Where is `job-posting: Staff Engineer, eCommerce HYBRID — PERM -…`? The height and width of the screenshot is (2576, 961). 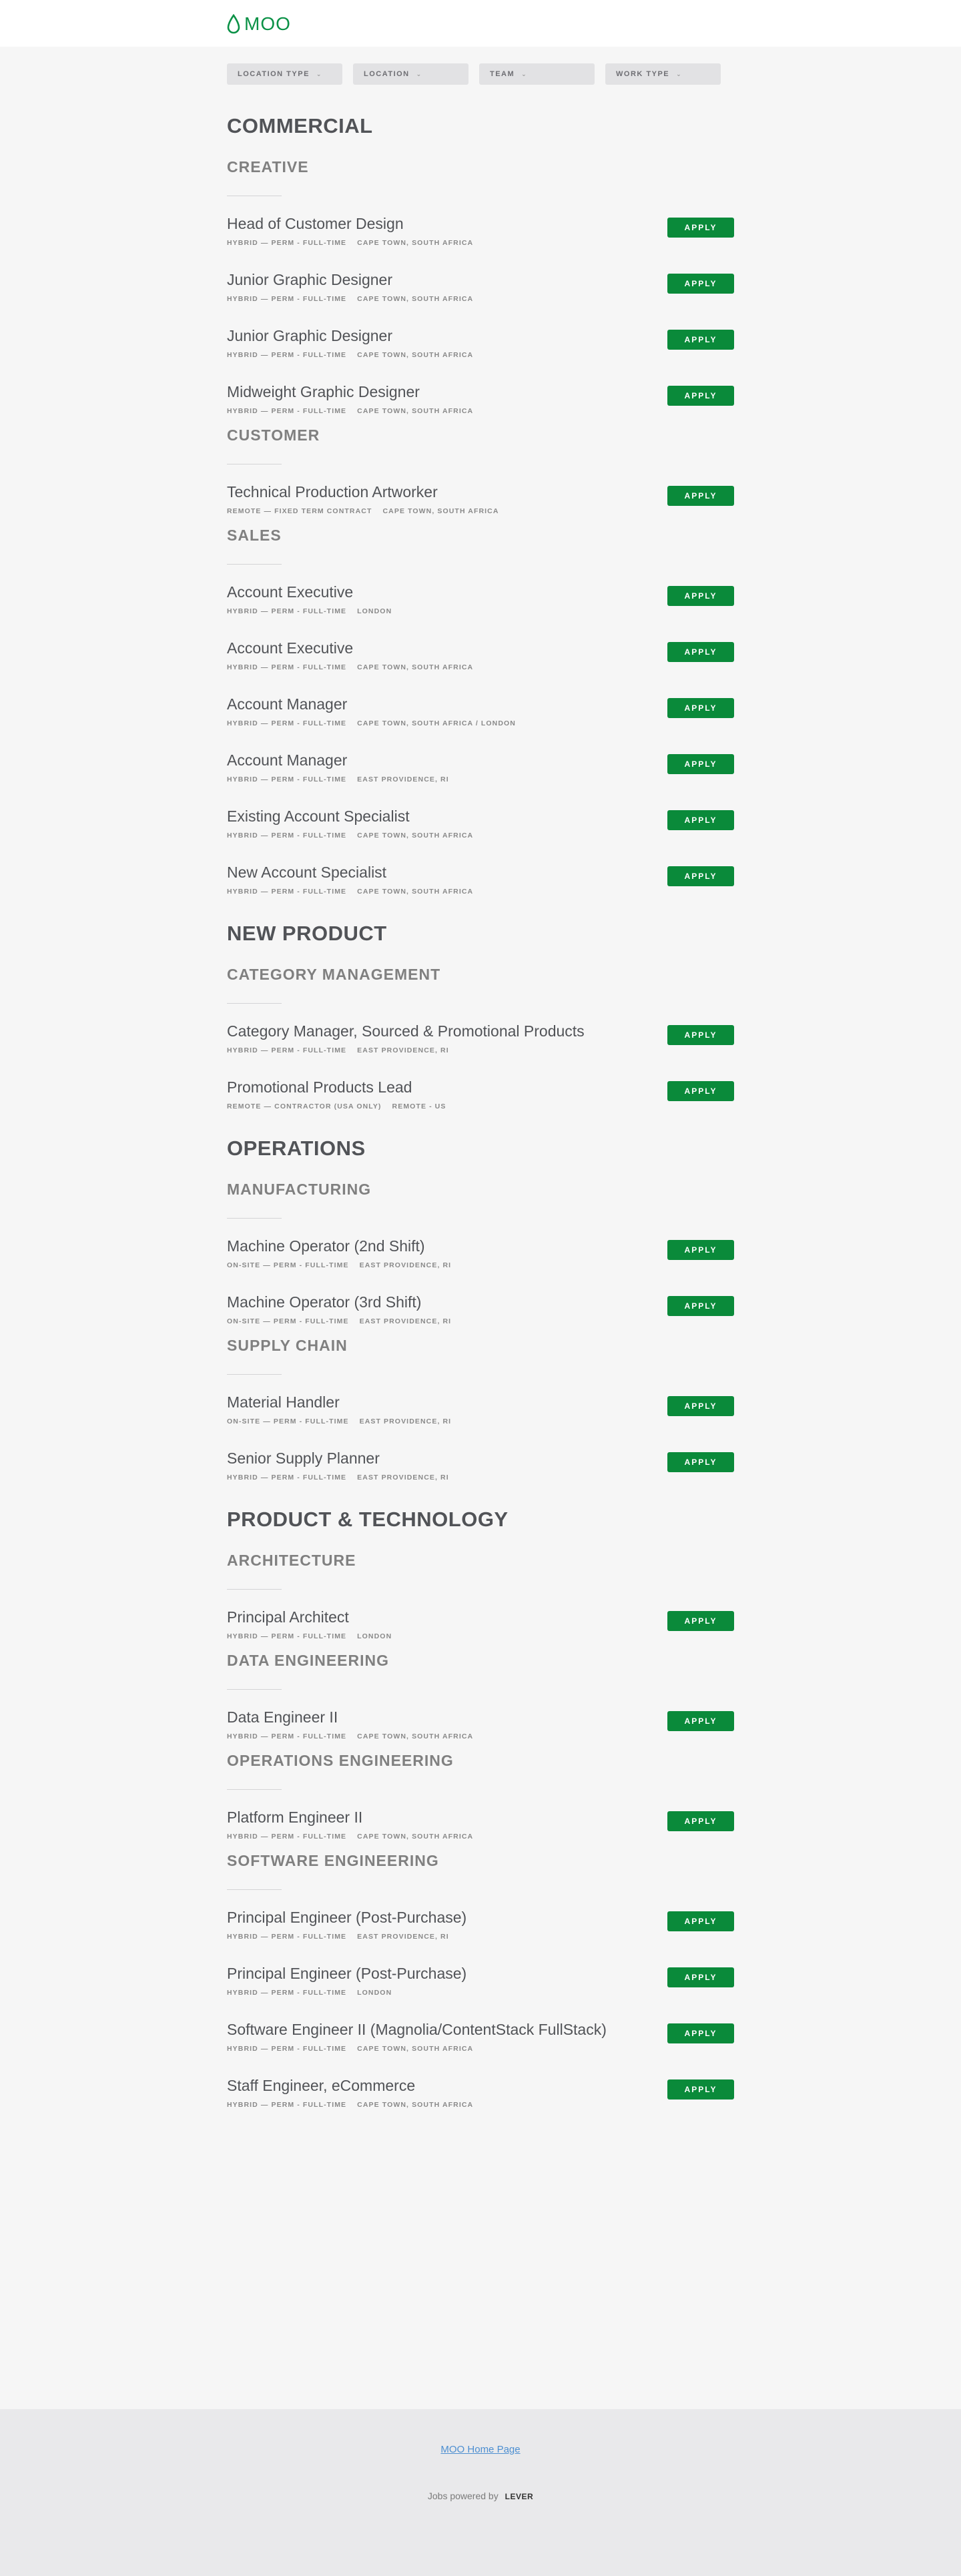
job-posting: Staff Engineer, eCommerce HYBRID — PERM -… is located at coordinates (480, 2101).